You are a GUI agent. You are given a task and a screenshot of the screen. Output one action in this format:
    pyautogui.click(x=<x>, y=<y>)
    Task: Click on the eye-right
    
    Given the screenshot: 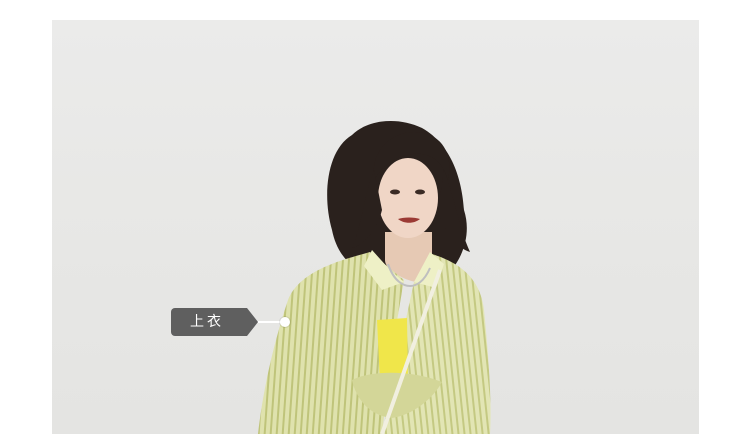 What is the action you would take?
    pyautogui.click(x=420, y=192)
    